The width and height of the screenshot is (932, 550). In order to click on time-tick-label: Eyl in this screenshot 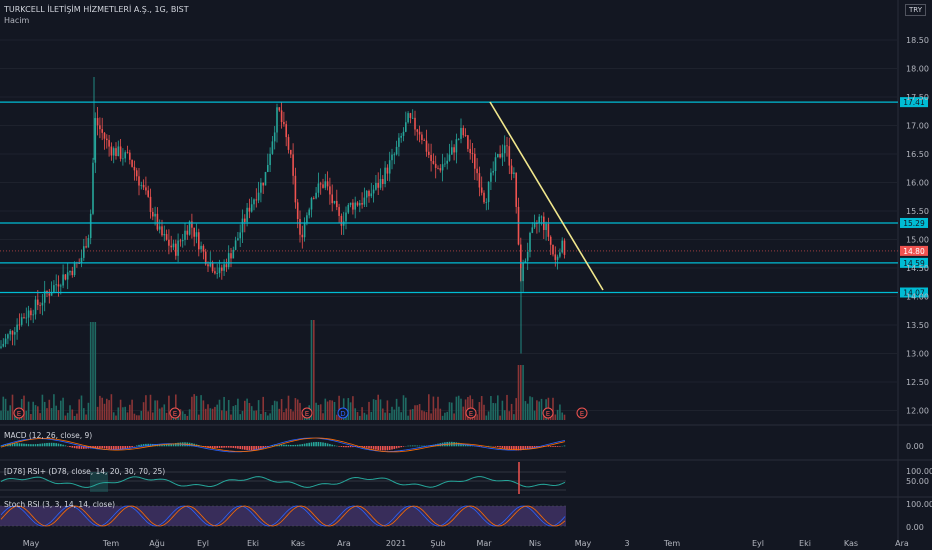, I will do `click(203, 543)`.